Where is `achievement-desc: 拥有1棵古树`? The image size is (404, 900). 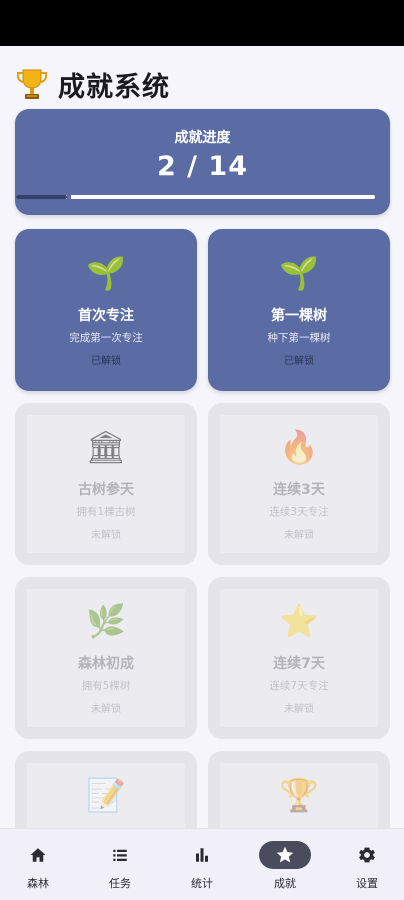 achievement-desc: 拥有1棵古树 is located at coordinates (106, 512).